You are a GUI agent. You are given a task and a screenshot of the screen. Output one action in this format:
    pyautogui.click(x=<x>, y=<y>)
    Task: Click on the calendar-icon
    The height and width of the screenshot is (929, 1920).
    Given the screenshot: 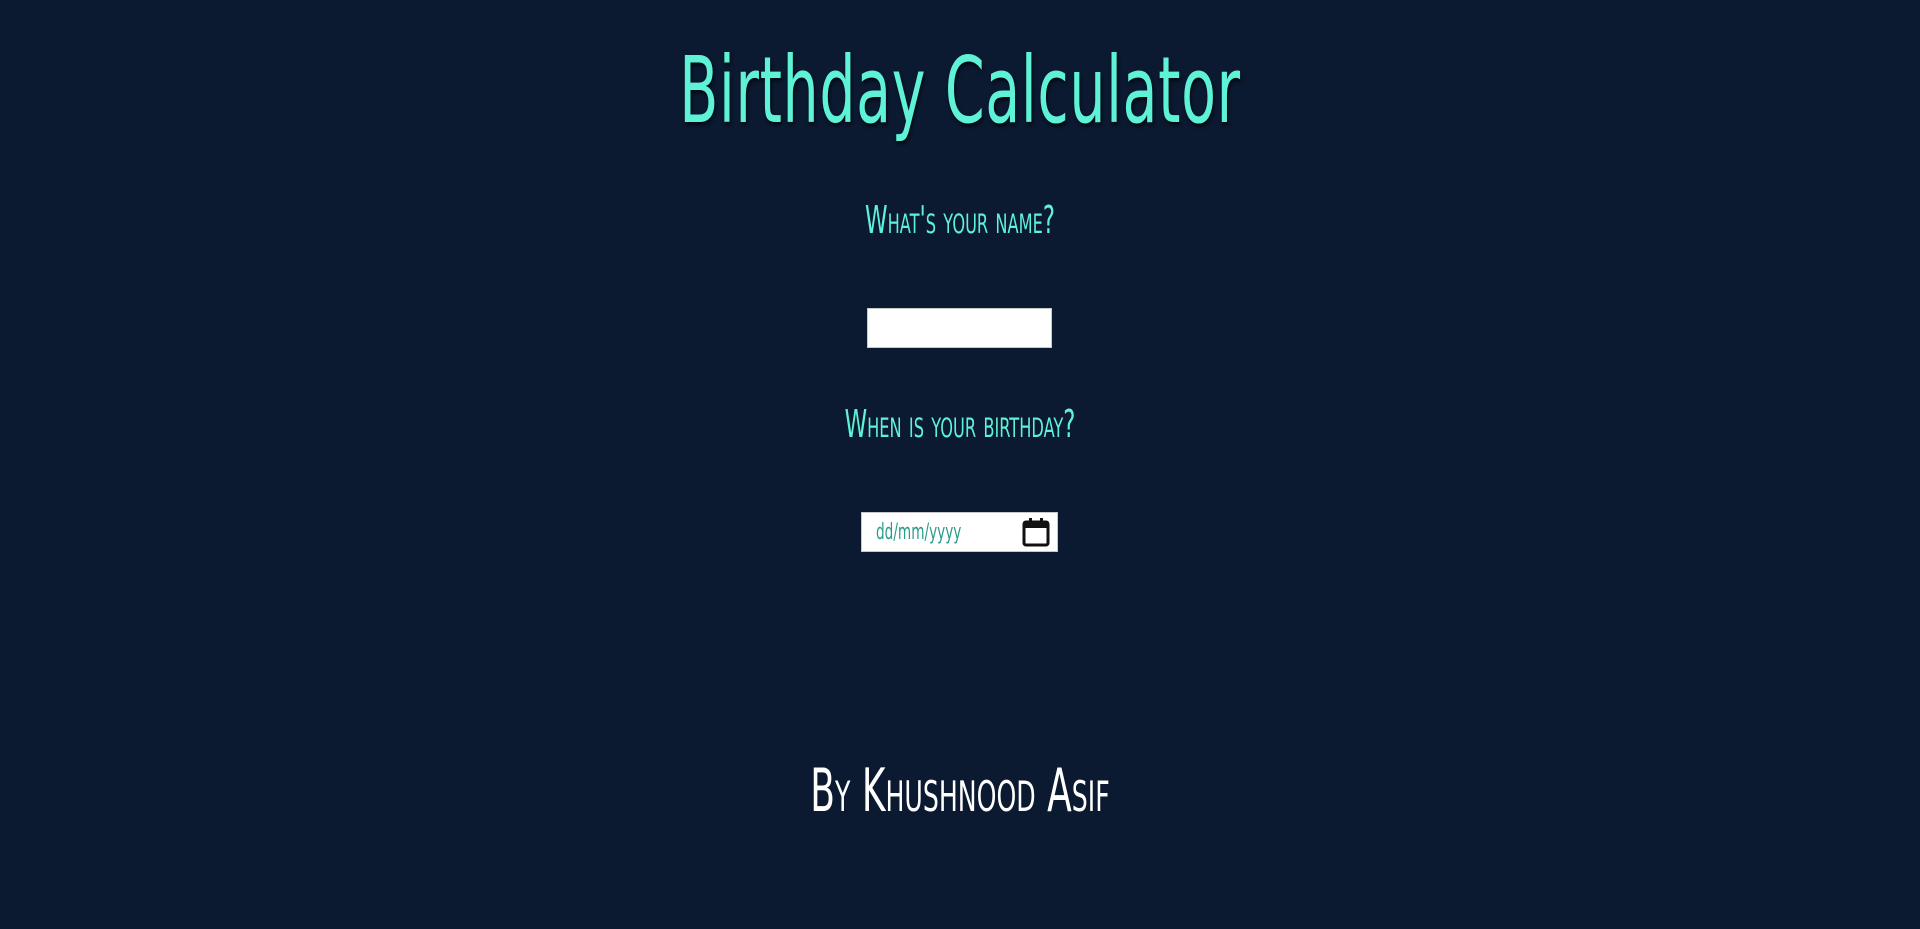 What is the action you would take?
    pyautogui.click(x=1036, y=532)
    